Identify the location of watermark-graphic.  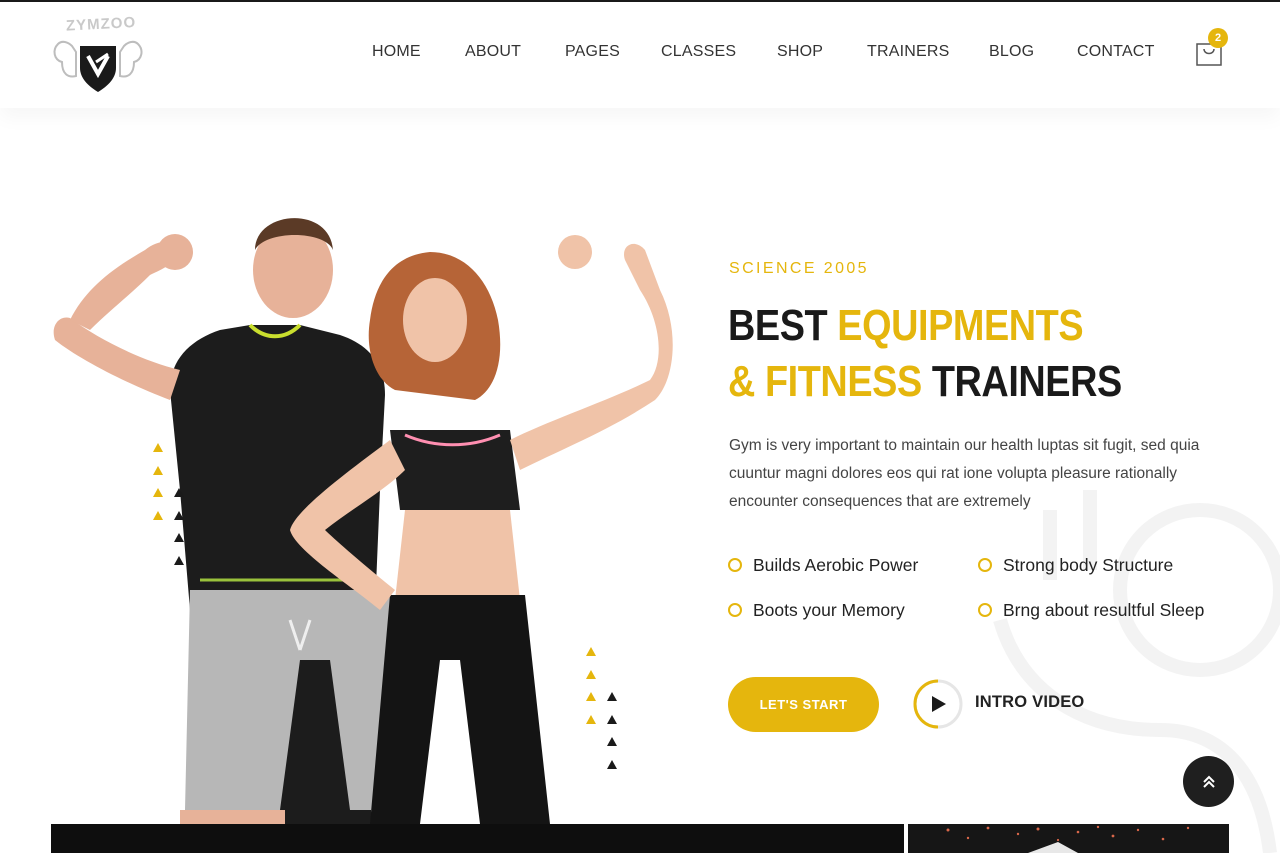
(1136, 671).